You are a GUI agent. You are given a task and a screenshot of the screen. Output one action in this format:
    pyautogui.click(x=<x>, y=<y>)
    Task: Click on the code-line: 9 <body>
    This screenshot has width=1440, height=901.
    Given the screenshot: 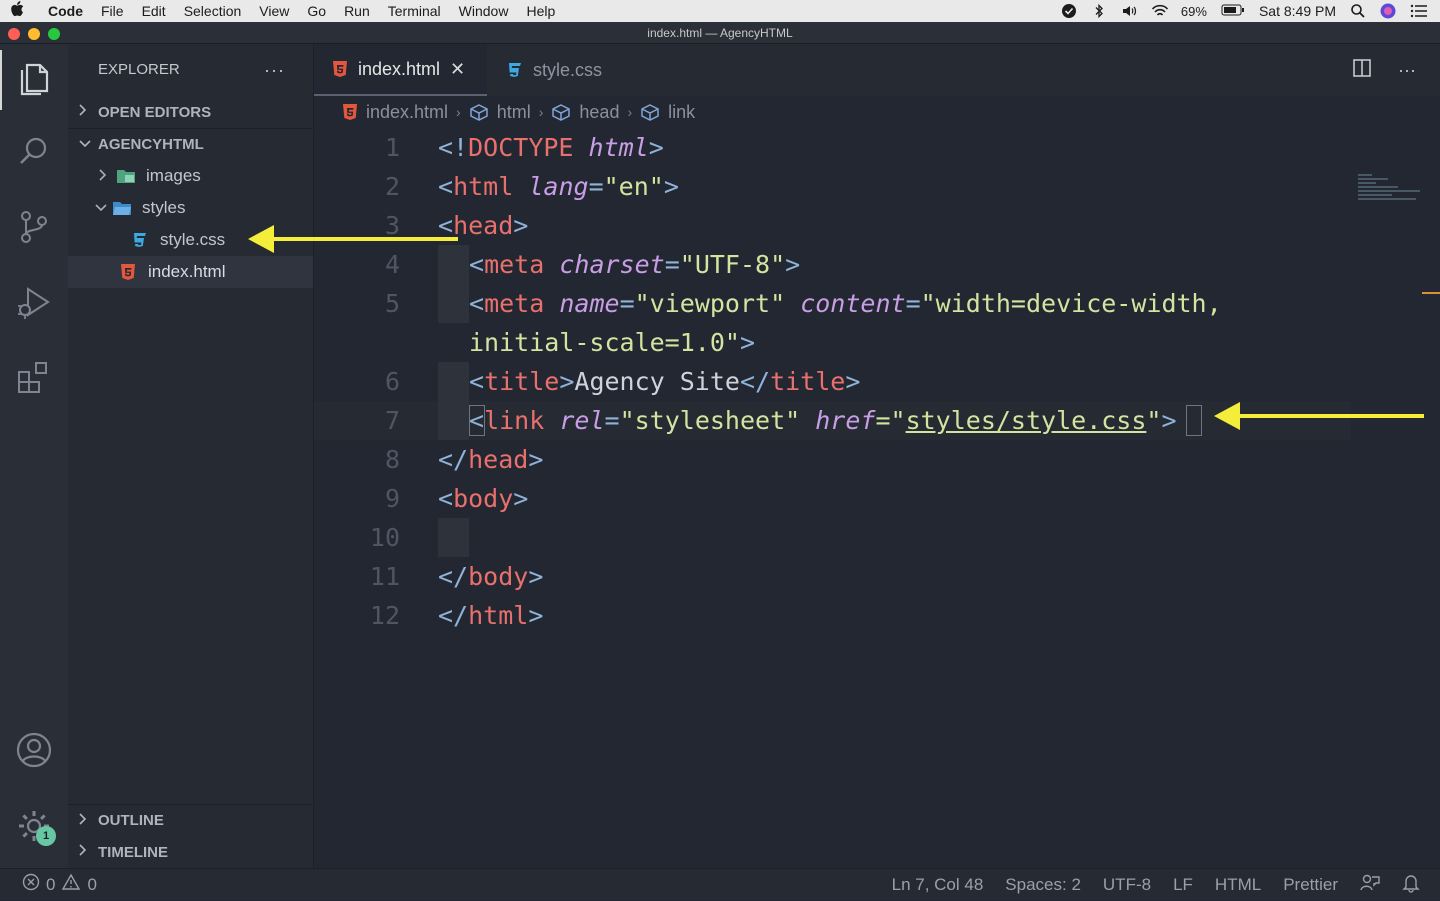 What is the action you would take?
    pyautogui.click(x=877, y=498)
    